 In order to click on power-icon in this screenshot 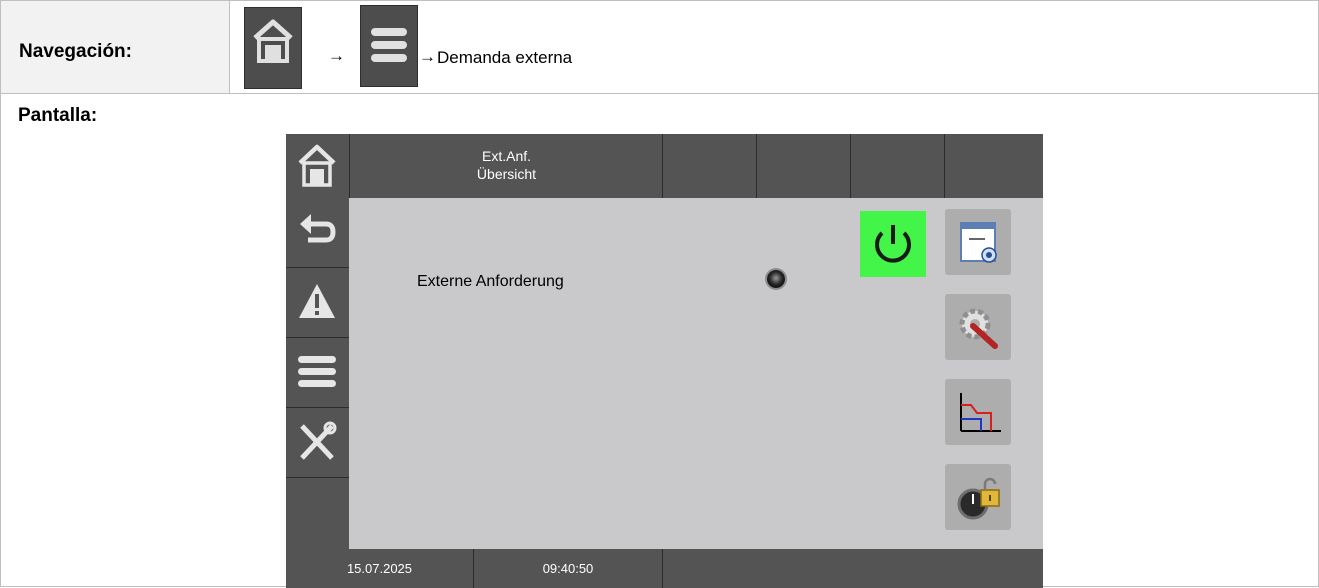, I will do `click(893, 244)`.